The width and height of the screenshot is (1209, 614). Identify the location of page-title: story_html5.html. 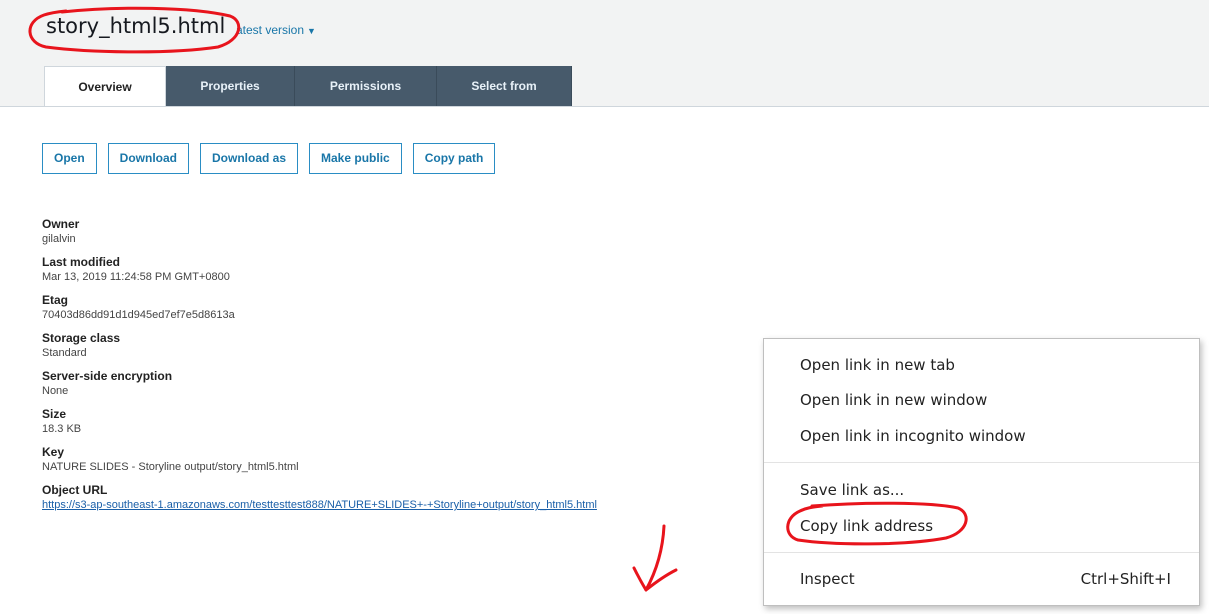
(136, 26).